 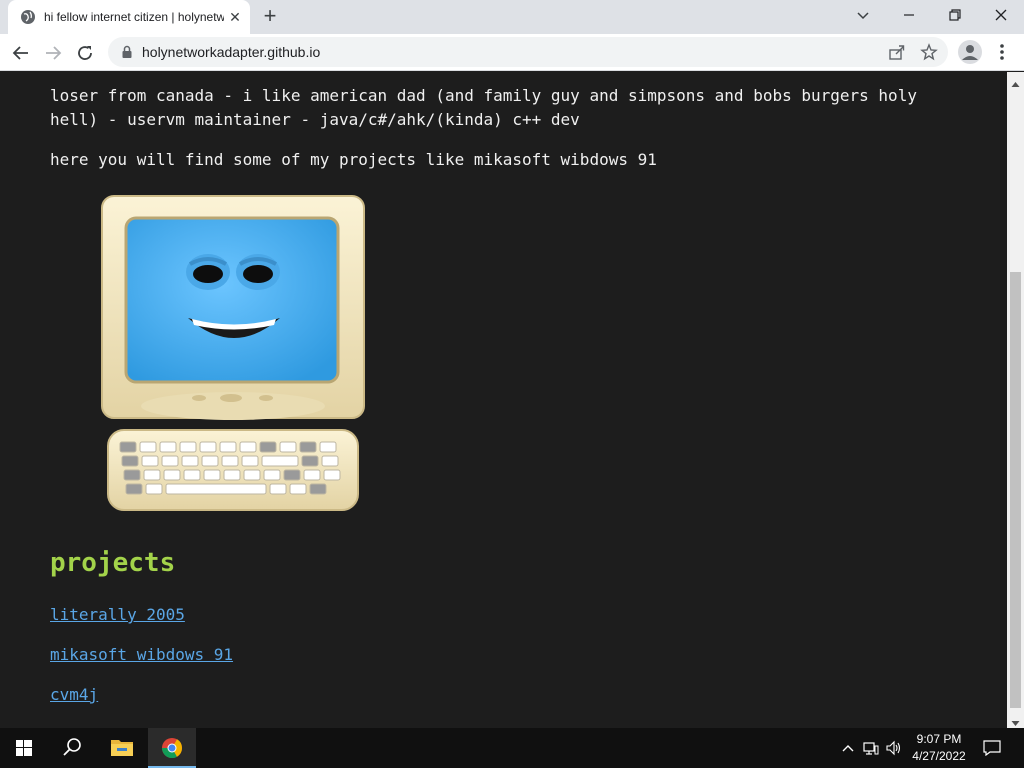 I want to click on restore-icon, so click(x=955, y=15).